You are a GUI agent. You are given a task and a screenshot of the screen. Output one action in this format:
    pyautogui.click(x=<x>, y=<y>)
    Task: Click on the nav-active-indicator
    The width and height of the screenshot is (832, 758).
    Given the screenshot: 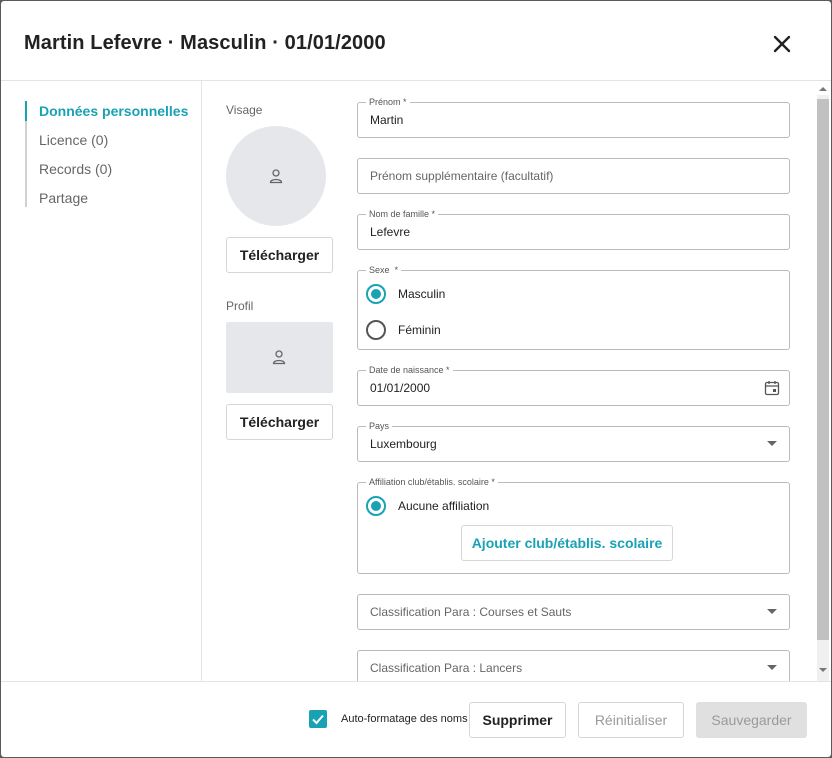 What is the action you would take?
    pyautogui.click(x=26, y=111)
    